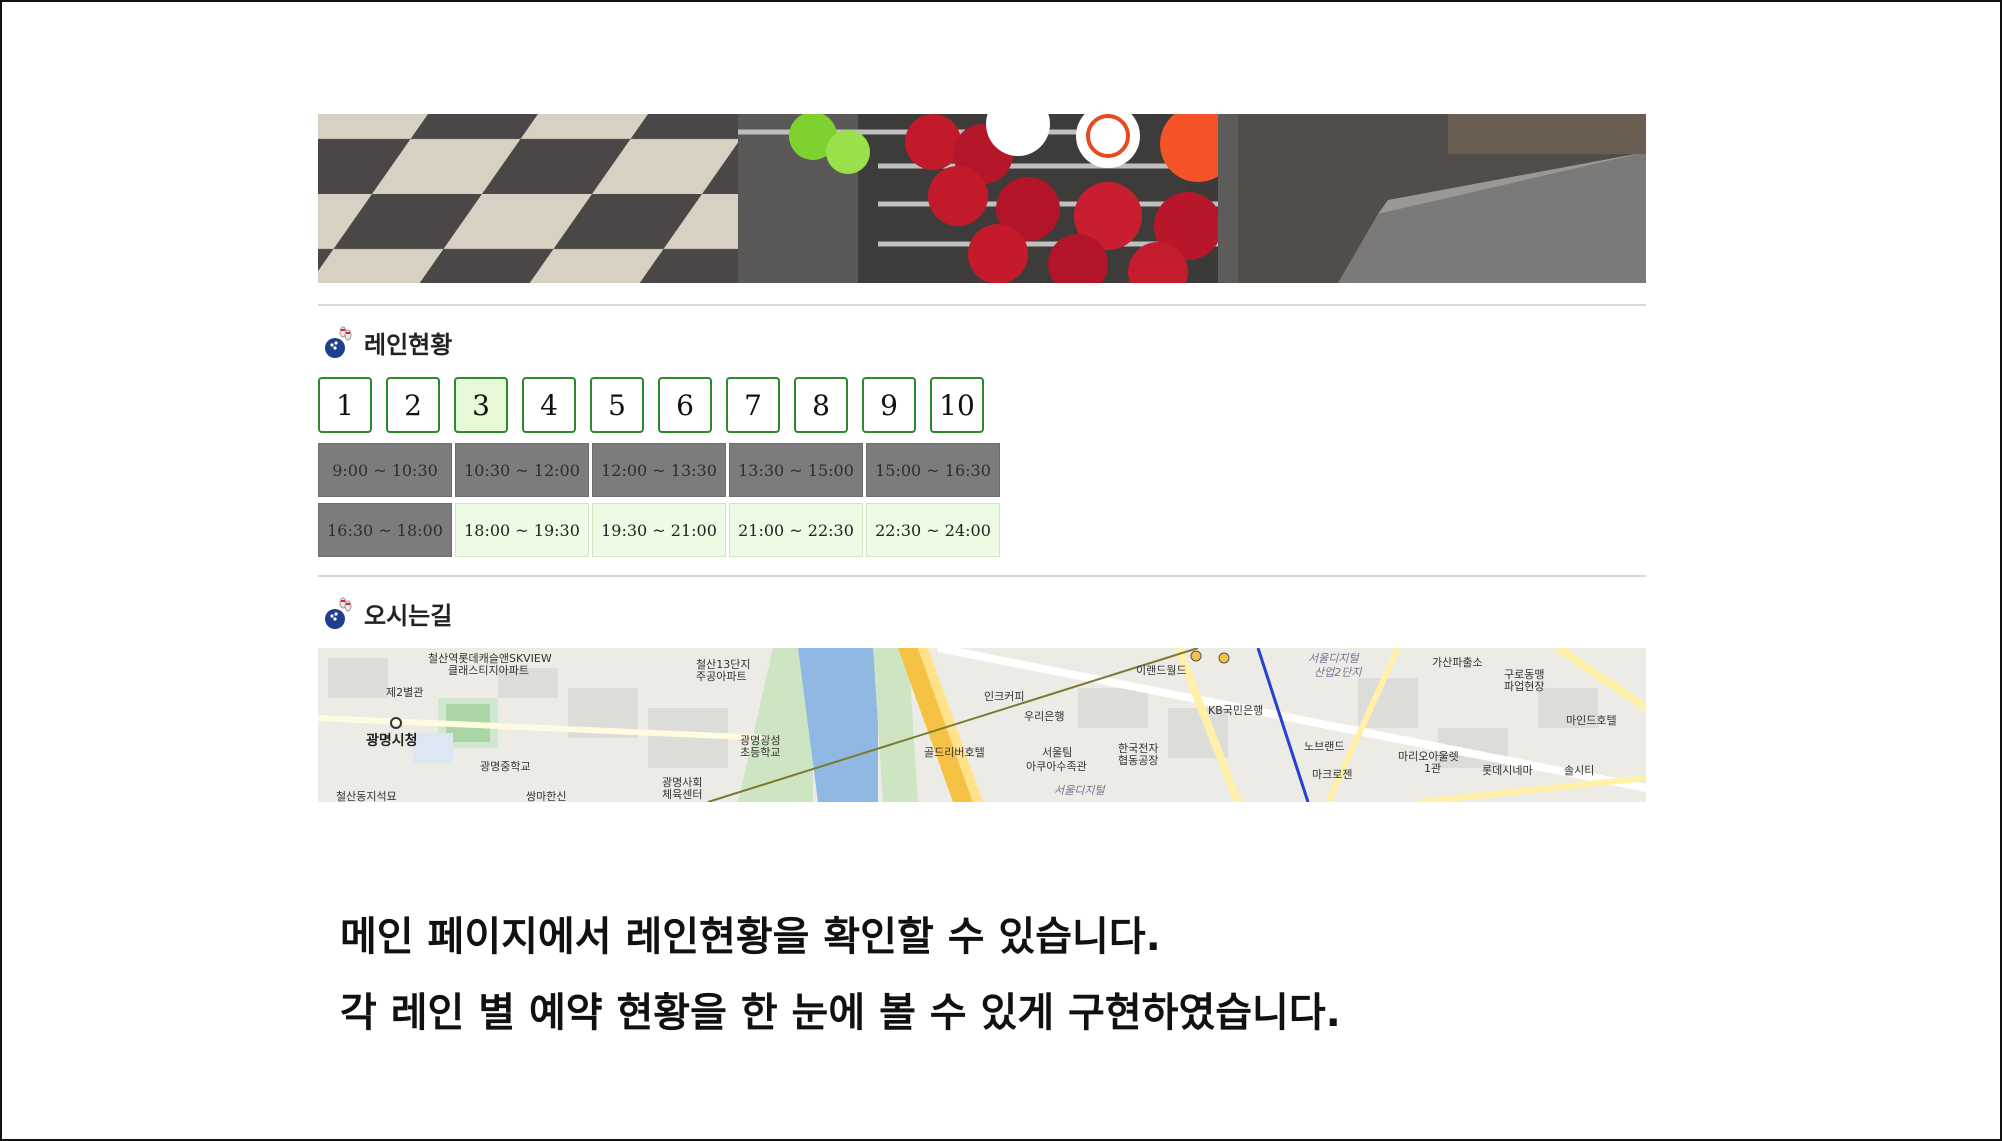 Image resolution: width=2002 pixels, height=1141 pixels. What do you see at coordinates (721, 676) in the screenshot?
I see `map-label: 주공아파트` at bounding box center [721, 676].